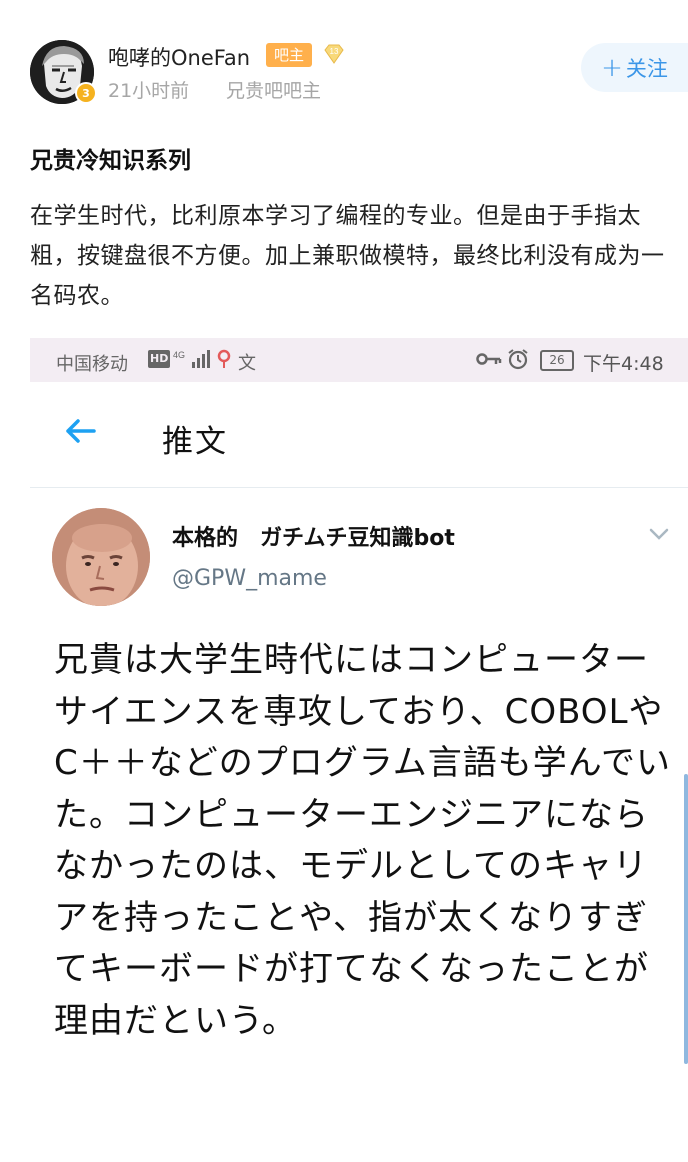 Image resolution: width=688 pixels, height=1162 pixels. I want to click on scrollbar, so click(686, 919).